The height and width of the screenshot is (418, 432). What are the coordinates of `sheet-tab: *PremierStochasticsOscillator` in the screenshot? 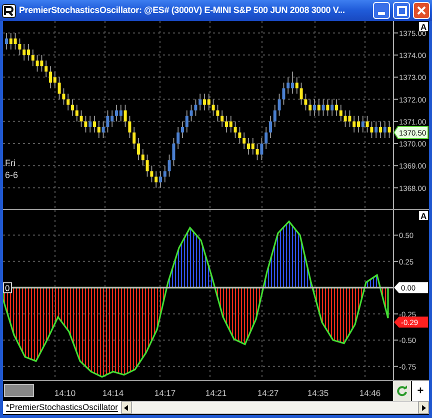 It's located at (62, 407).